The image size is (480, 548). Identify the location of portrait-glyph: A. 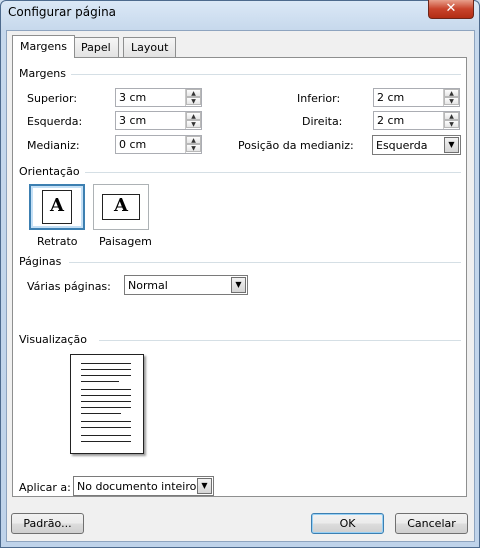
(57, 205).